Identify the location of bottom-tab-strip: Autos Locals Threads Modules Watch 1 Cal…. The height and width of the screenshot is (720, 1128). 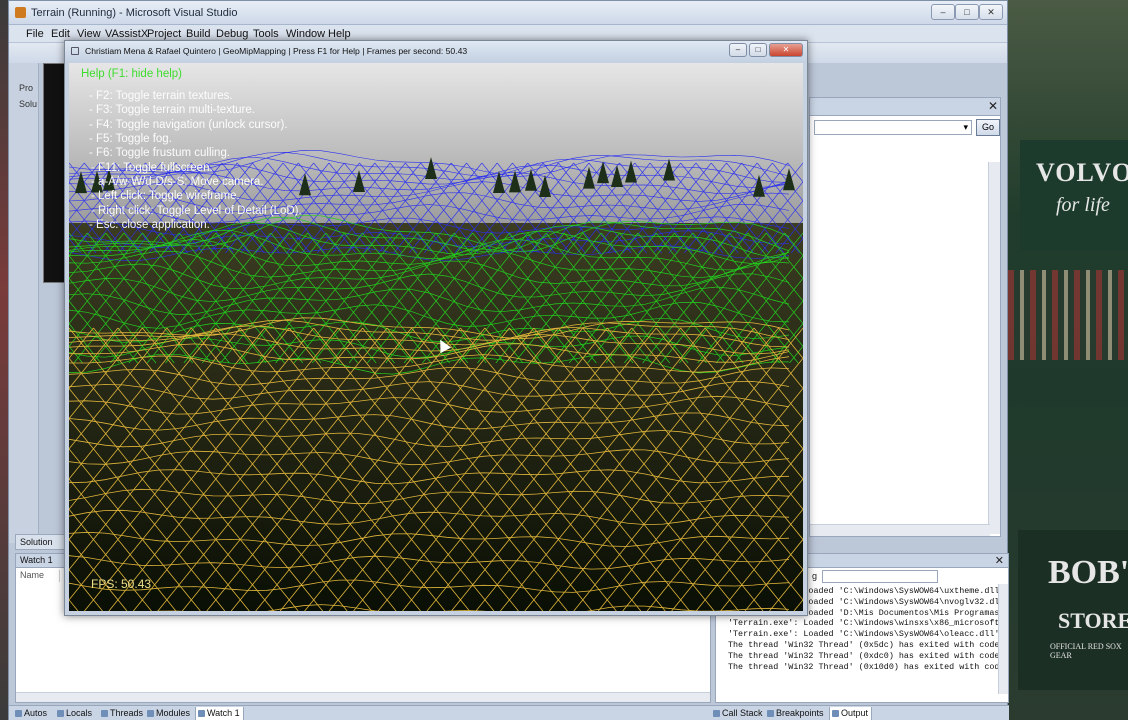
(509, 712).